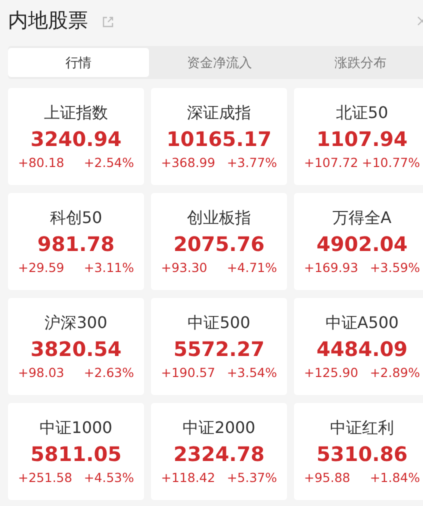  What do you see at coordinates (219, 427) in the screenshot?
I see `index-name: 中证2000` at bounding box center [219, 427].